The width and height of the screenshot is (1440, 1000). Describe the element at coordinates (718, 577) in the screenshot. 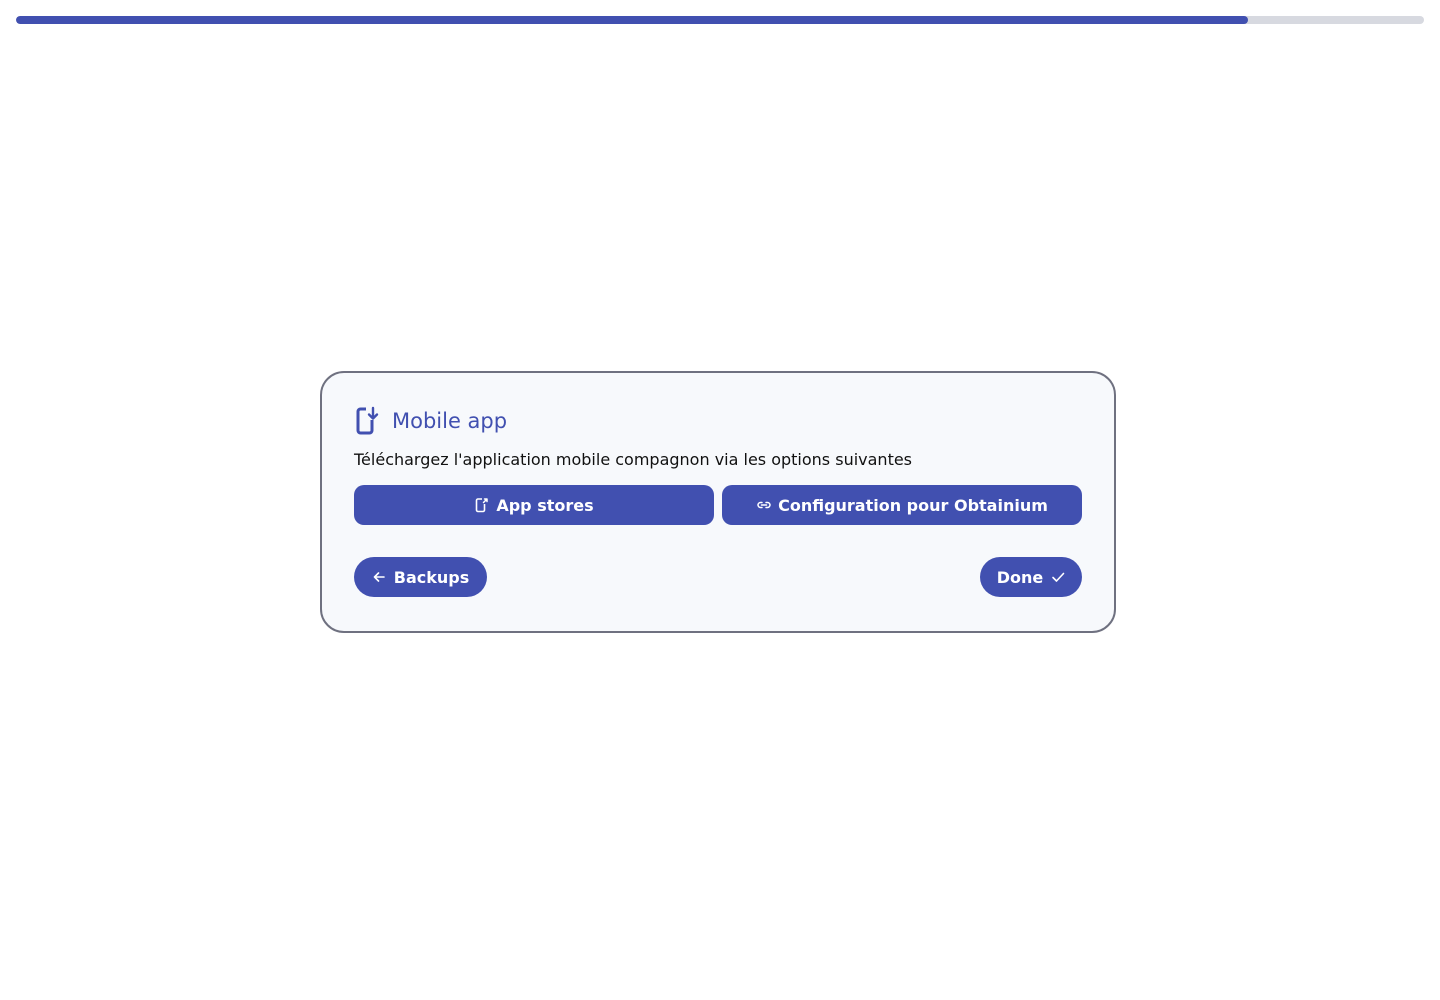

I see `wizard-navigation: Backups Done` at that location.